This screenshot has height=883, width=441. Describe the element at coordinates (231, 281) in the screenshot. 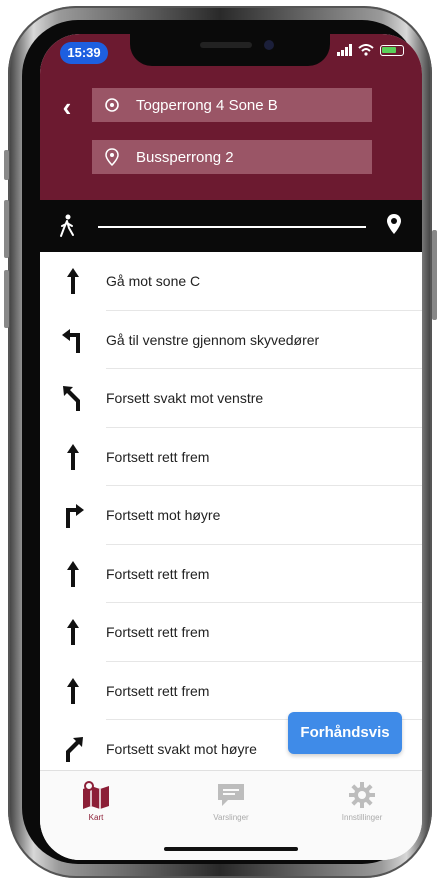

I see `direction-item: Gå mot sone C` at that location.